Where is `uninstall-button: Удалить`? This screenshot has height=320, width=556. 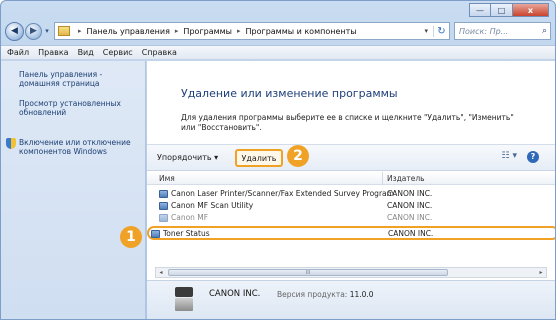 uninstall-button: Удалить is located at coordinates (259, 158).